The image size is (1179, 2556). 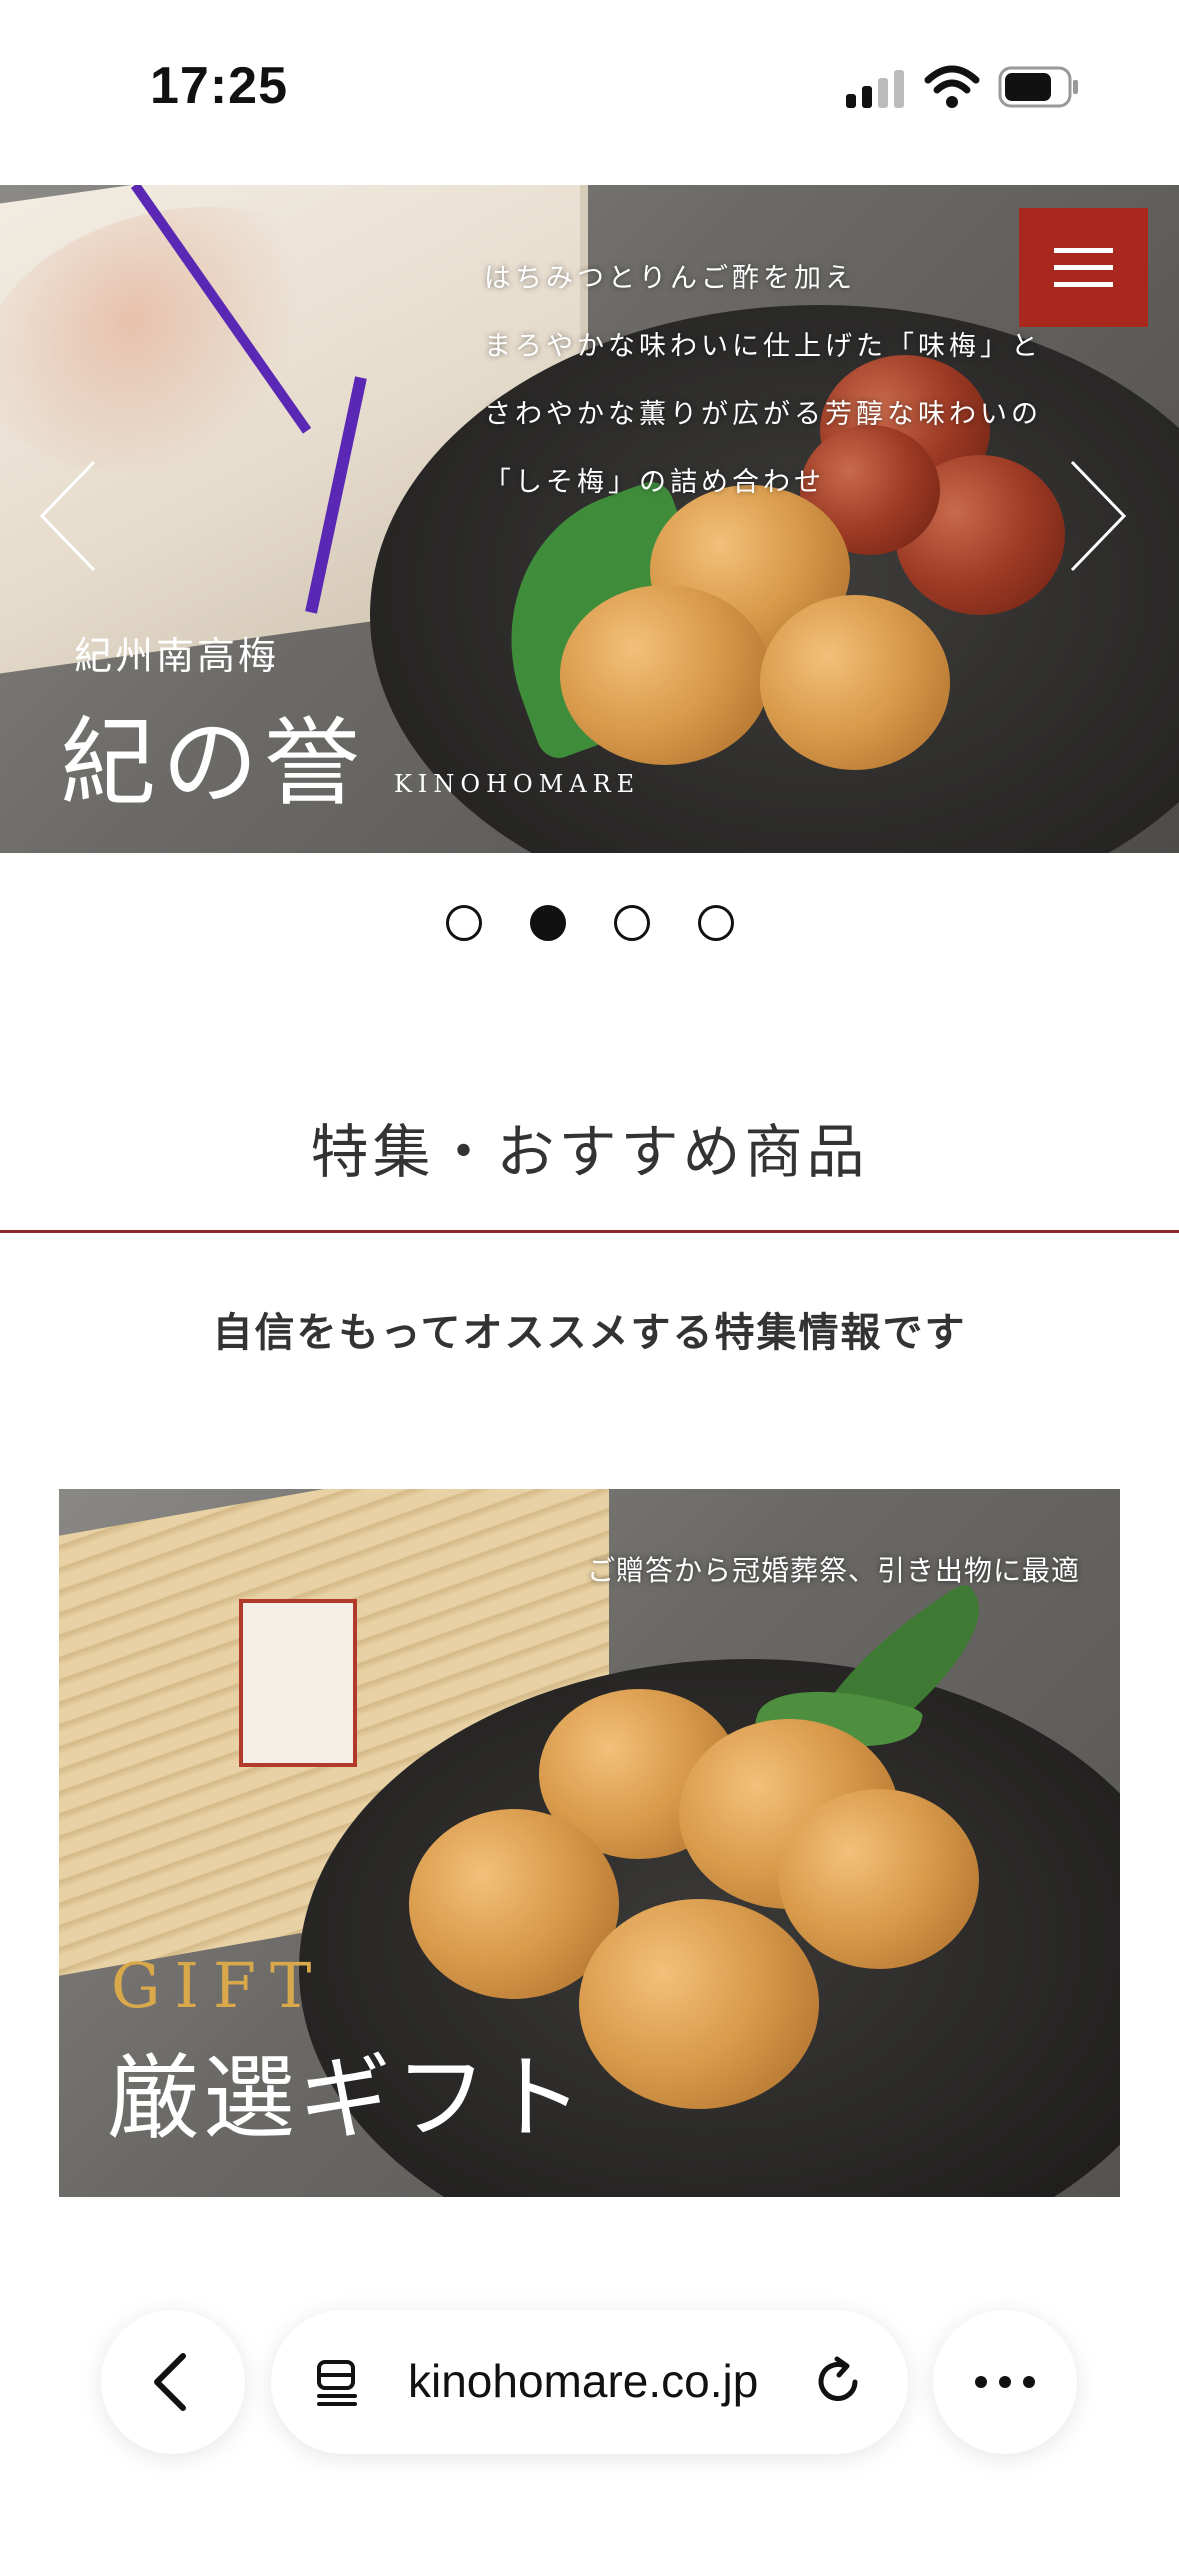 I want to click on slider-pagination, so click(x=589, y=930).